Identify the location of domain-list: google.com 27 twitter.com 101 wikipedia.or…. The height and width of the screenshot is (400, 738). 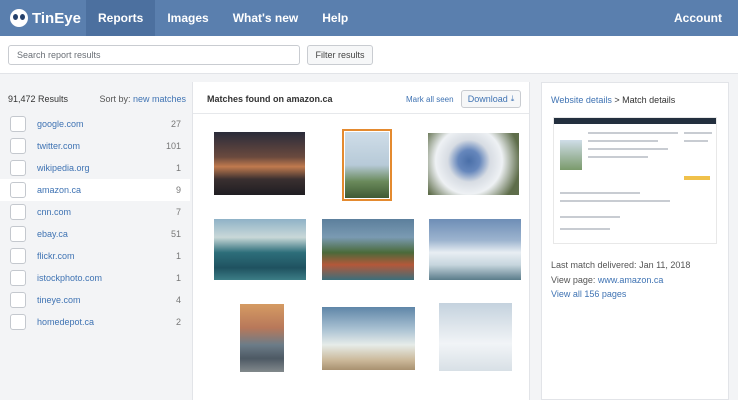
(95, 223).